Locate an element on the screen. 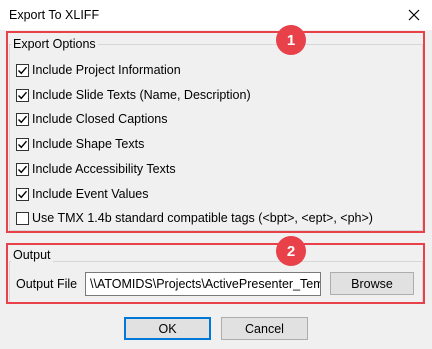  checkbox-include-shape-texts: Include Shape Texts is located at coordinates (80, 144).